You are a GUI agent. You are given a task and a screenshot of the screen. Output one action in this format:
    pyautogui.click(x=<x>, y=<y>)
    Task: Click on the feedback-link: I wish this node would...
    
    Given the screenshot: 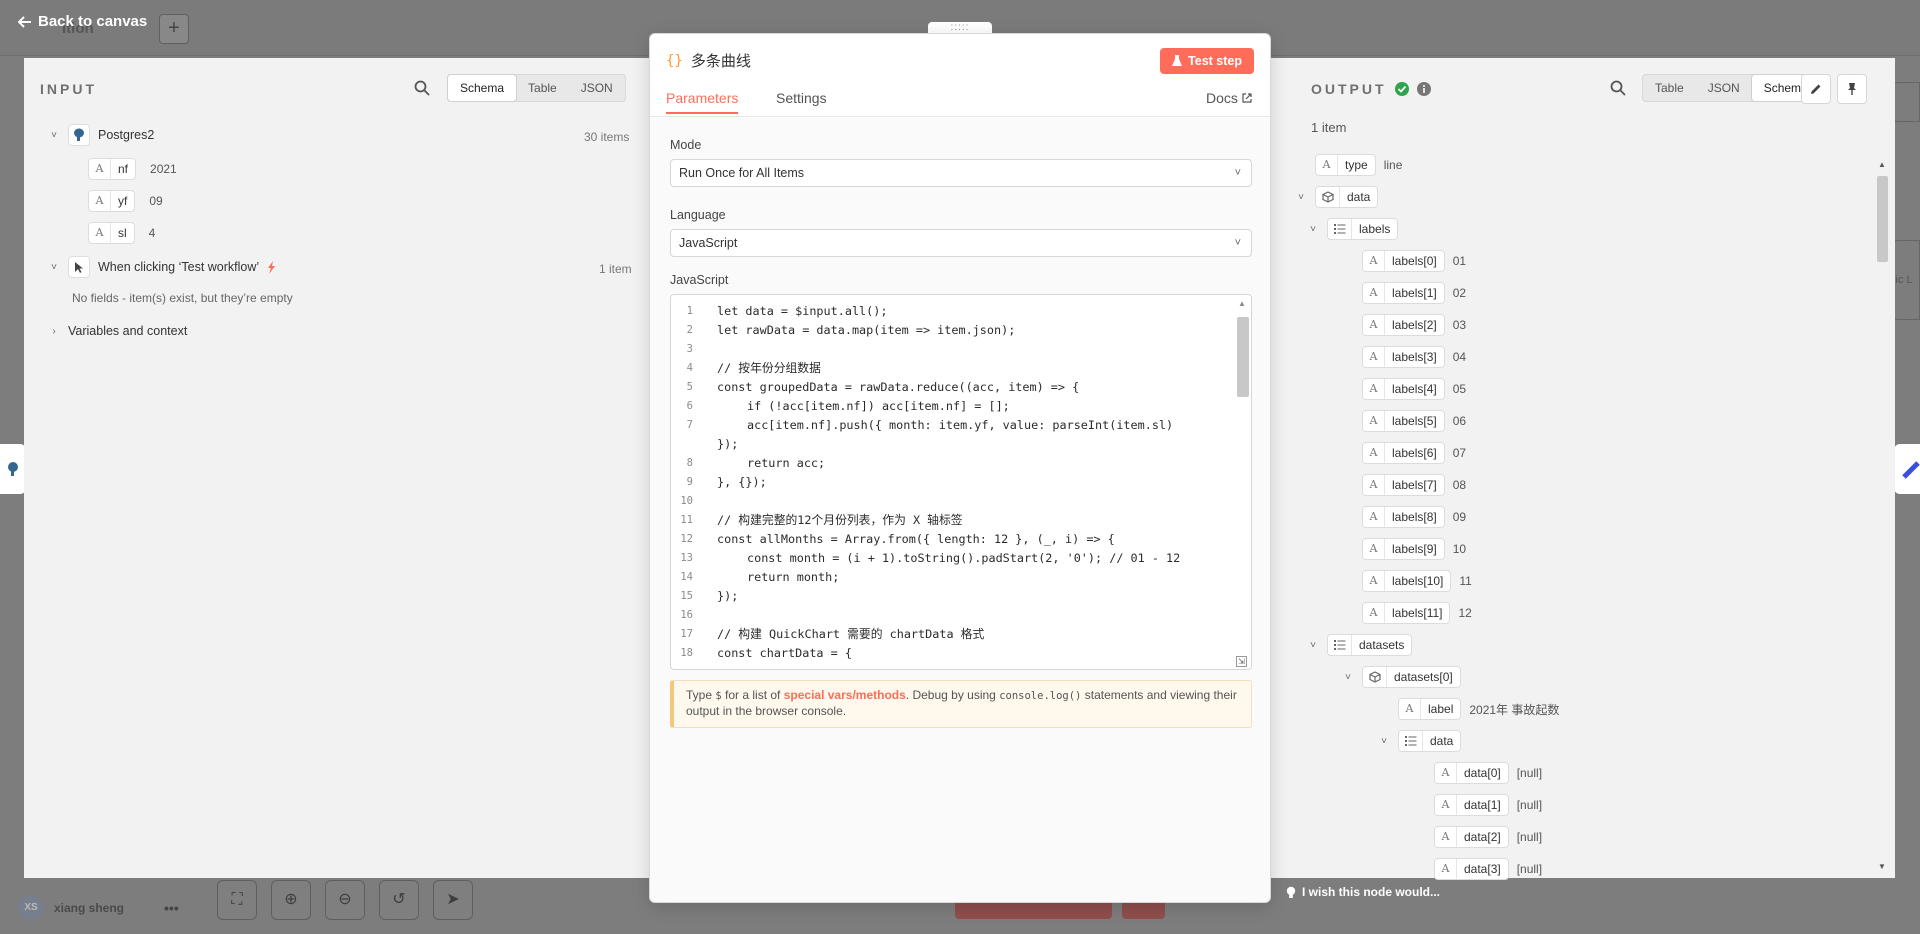 What is the action you would take?
    pyautogui.click(x=1363, y=892)
    